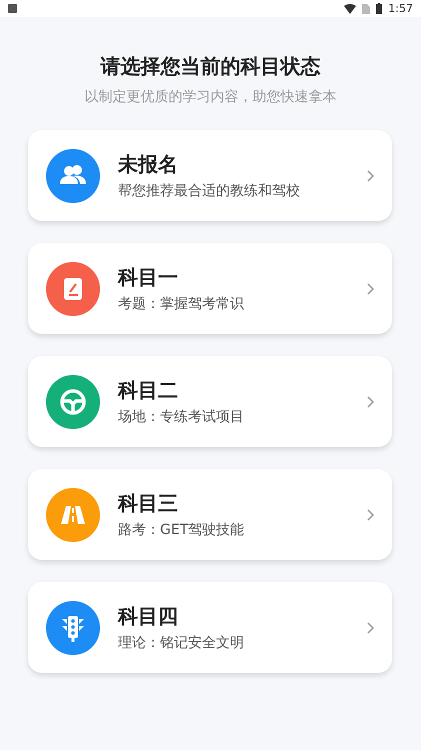 The height and width of the screenshot is (750, 421). Describe the element at coordinates (148, 390) in the screenshot. I see `subject-title: 科目二` at that location.